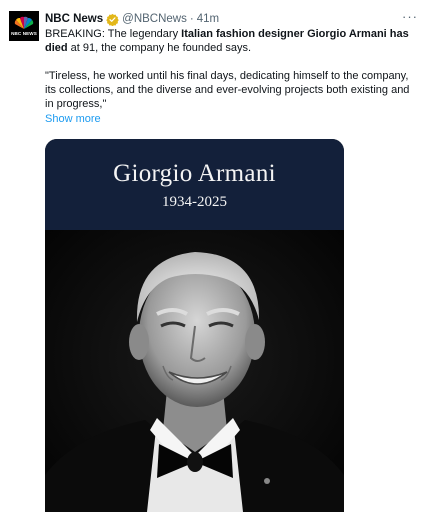 This screenshot has height=512, width=428. What do you see at coordinates (159, 48) in the screenshot?
I see `text-tail: at 91, the company he founded says.` at bounding box center [159, 48].